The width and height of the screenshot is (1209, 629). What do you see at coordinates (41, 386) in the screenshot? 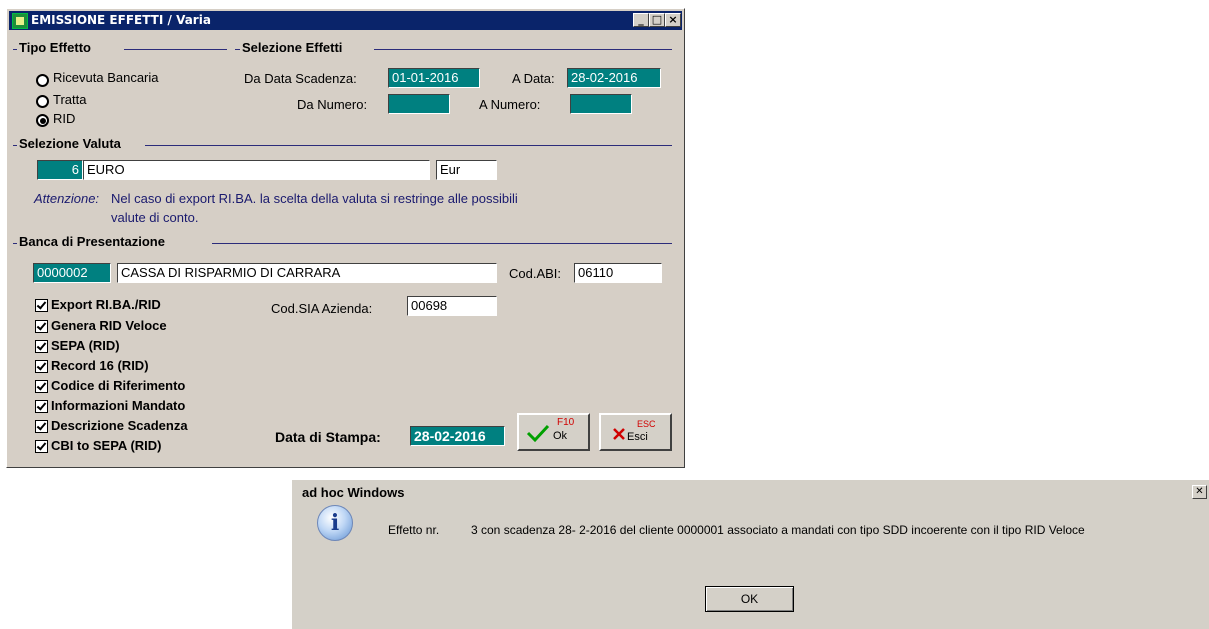
I see `checkbox-codice-riferimento` at bounding box center [41, 386].